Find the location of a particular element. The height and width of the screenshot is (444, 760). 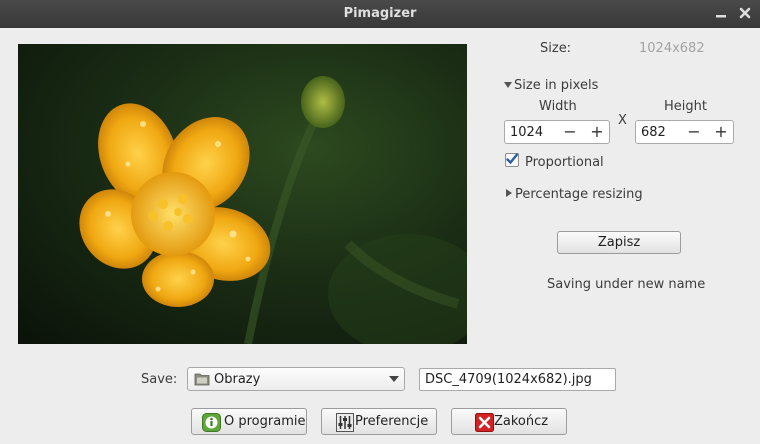

minimize-icon is located at coordinates (721, 13).